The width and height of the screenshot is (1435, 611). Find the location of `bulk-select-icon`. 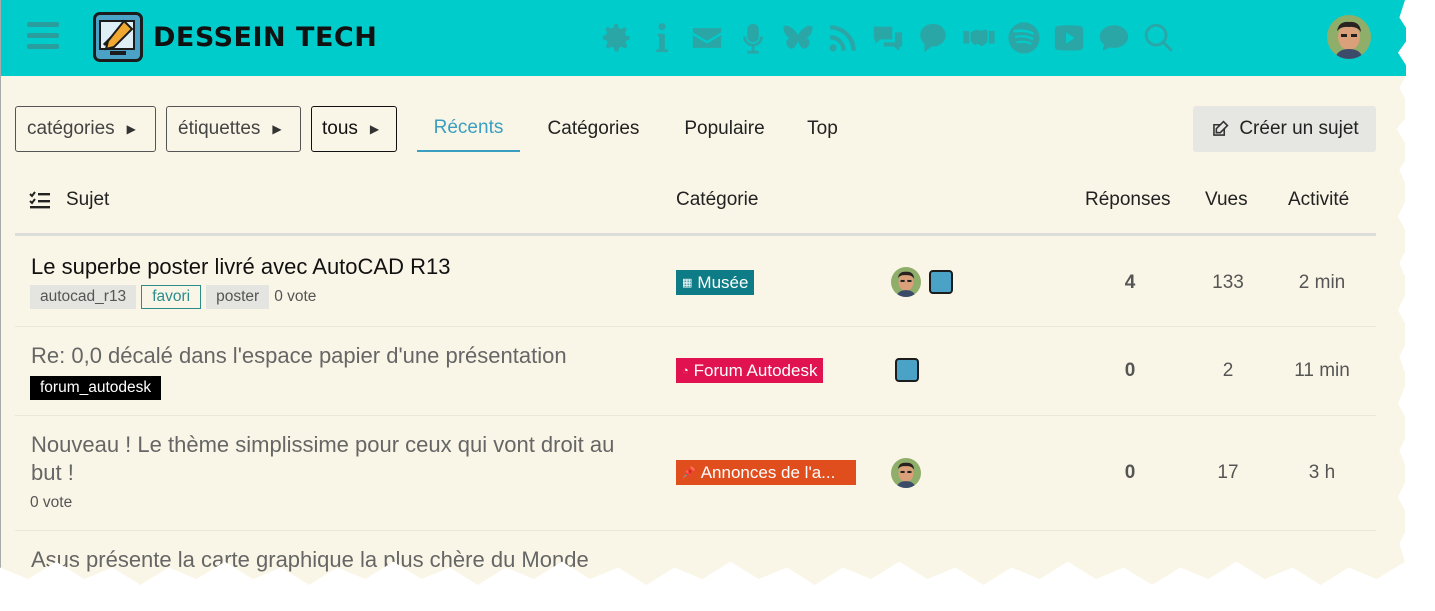

bulk-select-icon is located at coordinates (40, 203).